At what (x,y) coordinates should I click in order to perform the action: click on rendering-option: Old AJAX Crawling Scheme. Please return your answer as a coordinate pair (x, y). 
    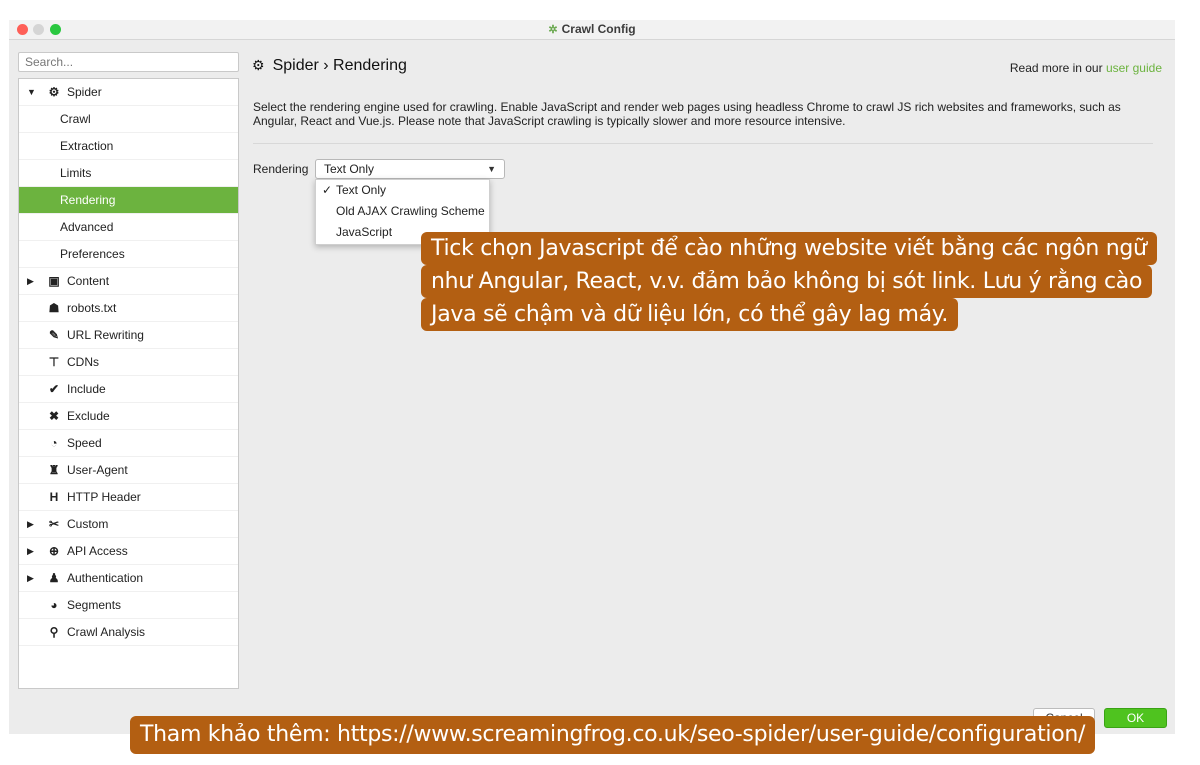
    Looking at the image, I should click on (402, 211).